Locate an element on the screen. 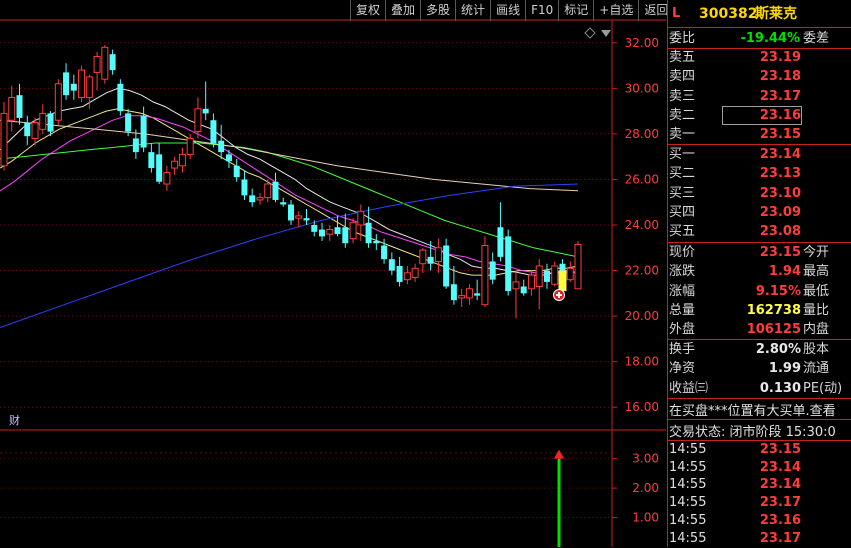 This screenshot has height=548, width=851. stock-name: 斯莱克 is located at coordinates (776, 14).